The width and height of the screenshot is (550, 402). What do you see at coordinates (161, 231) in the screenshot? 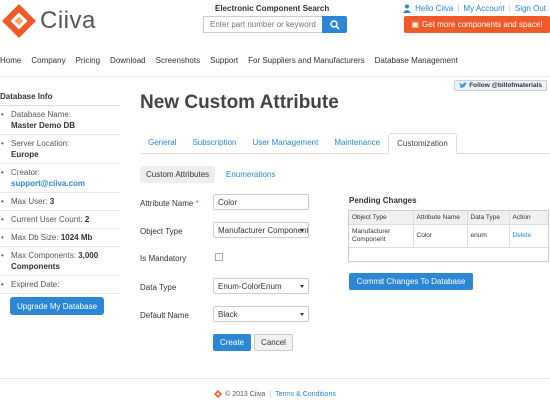
I see `object-type-label: Object Type` at bounding box center [161, 231].